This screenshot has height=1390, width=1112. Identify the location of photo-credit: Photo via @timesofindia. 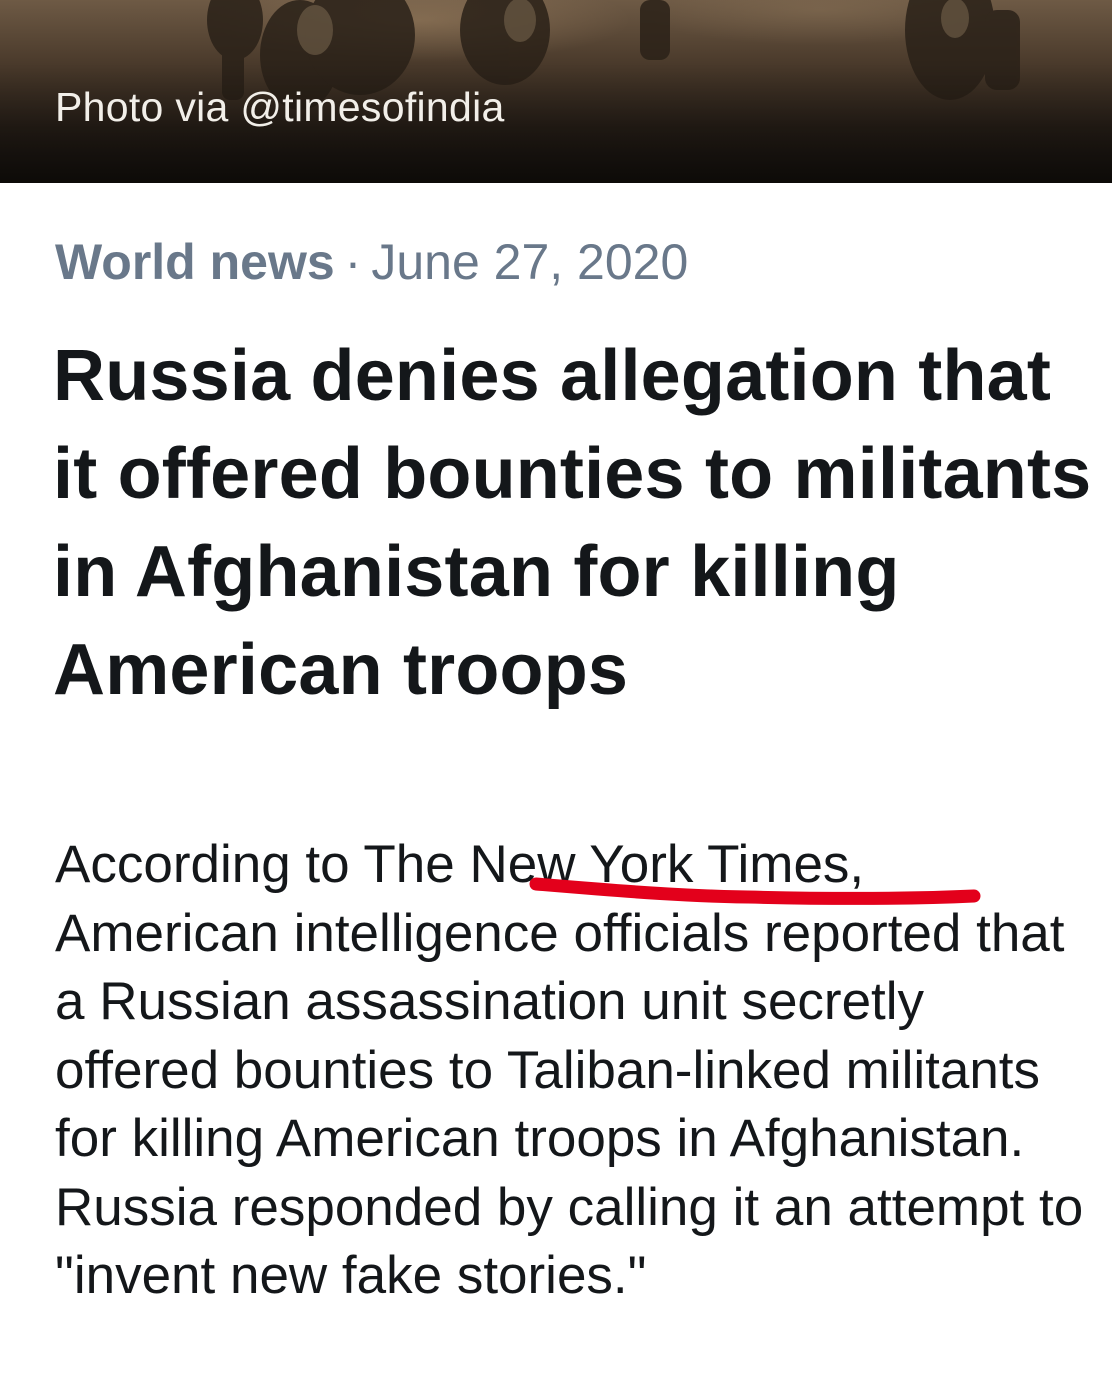
(280, 107).